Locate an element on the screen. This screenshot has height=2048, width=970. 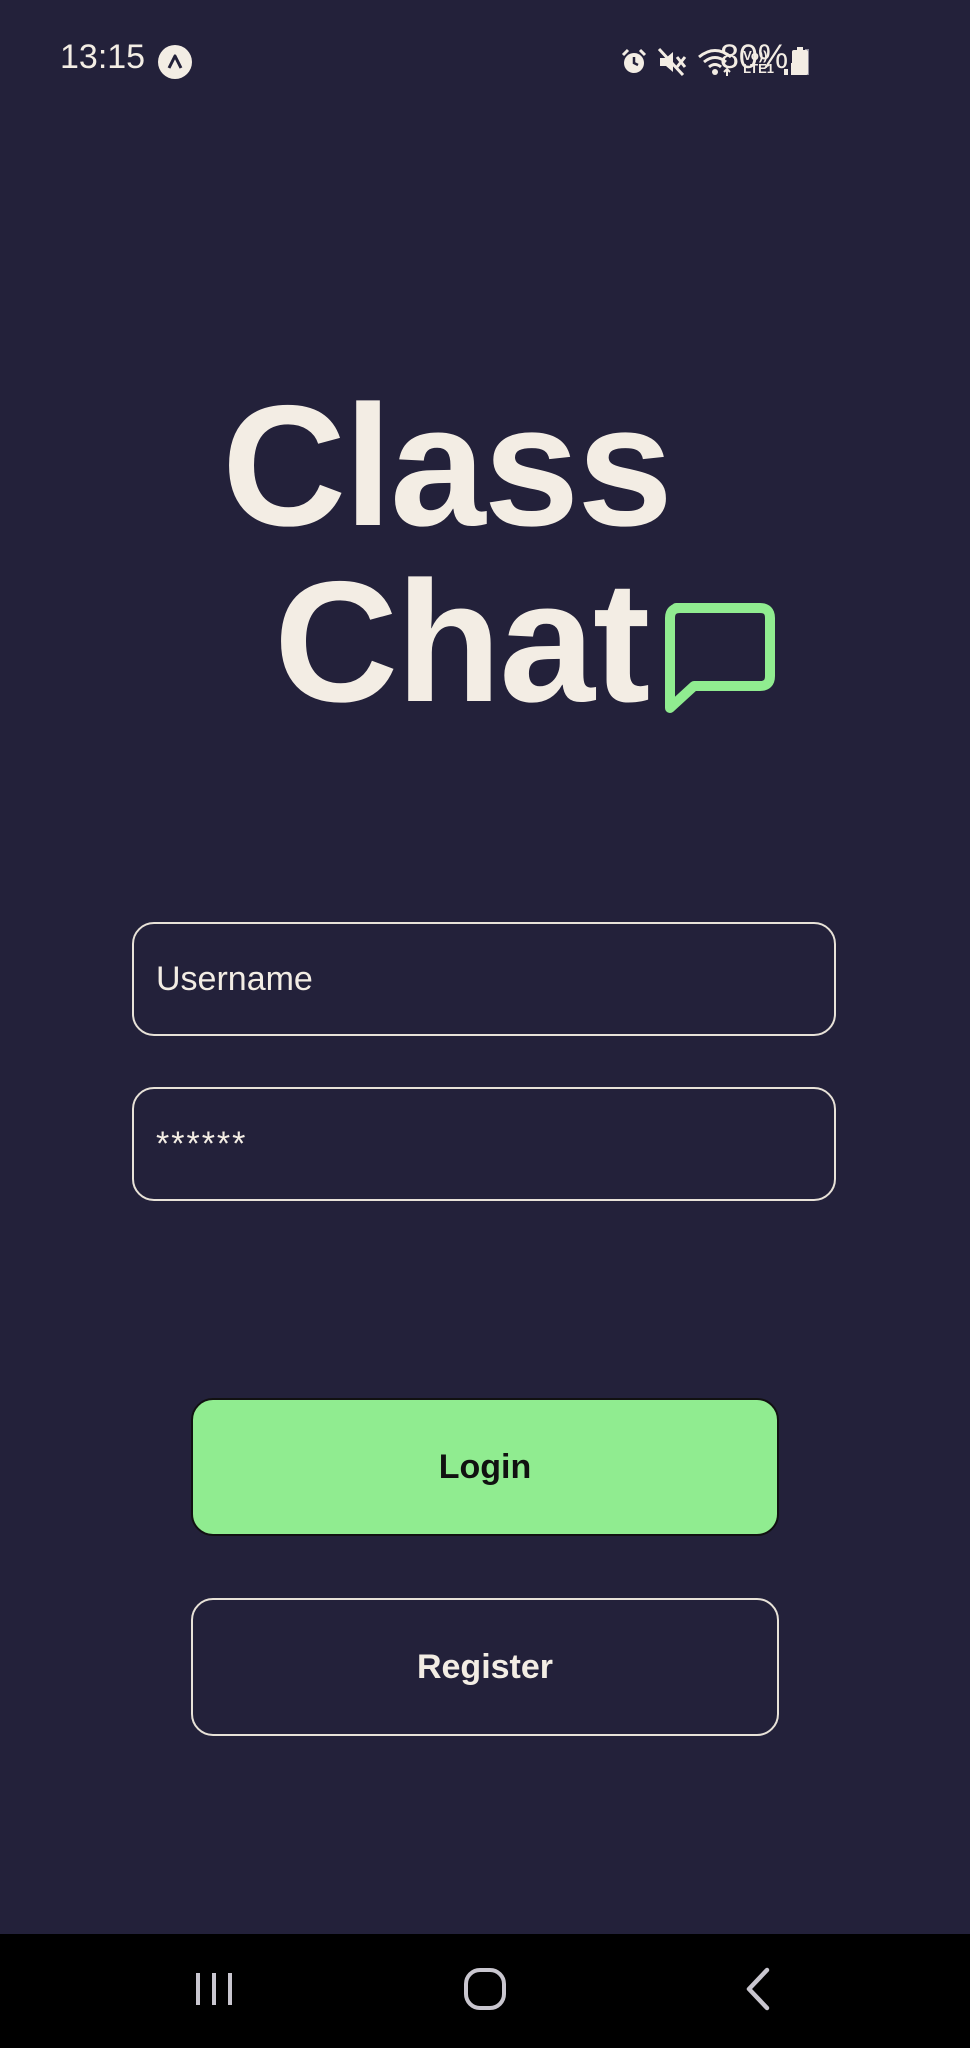
home-icon is located at coordinates (485, 1991).